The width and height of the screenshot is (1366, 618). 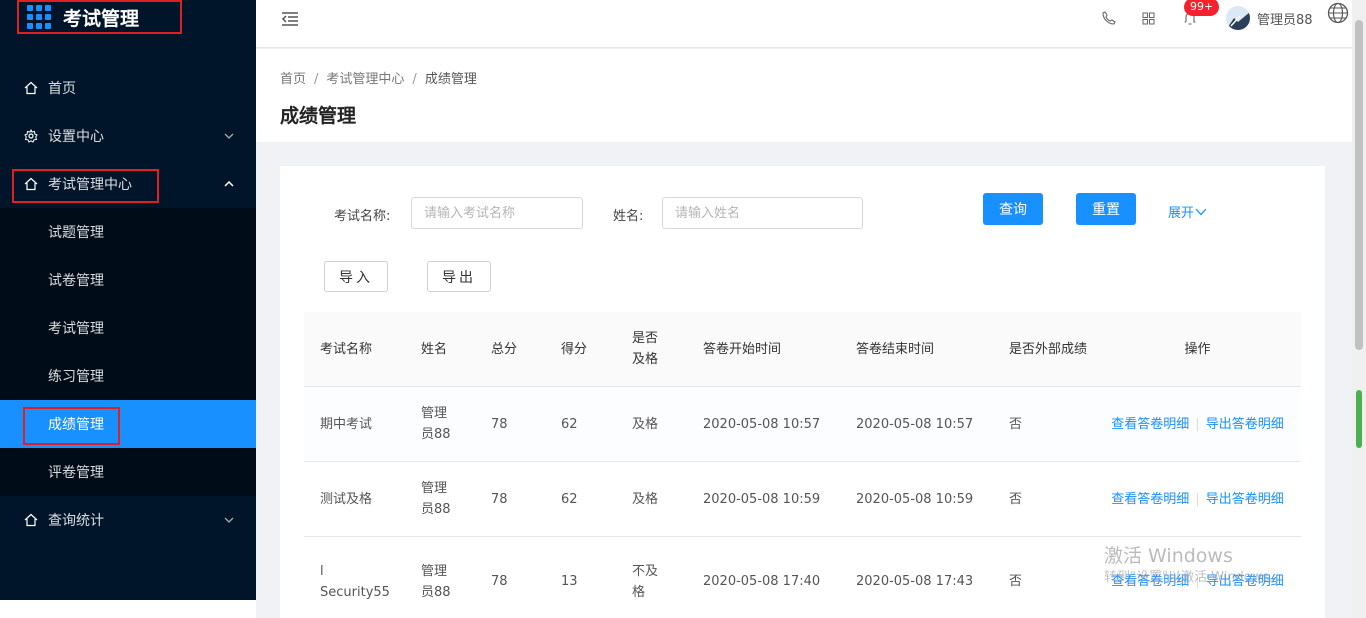 I want to click on gear-icon, so click(x=31, y=136).